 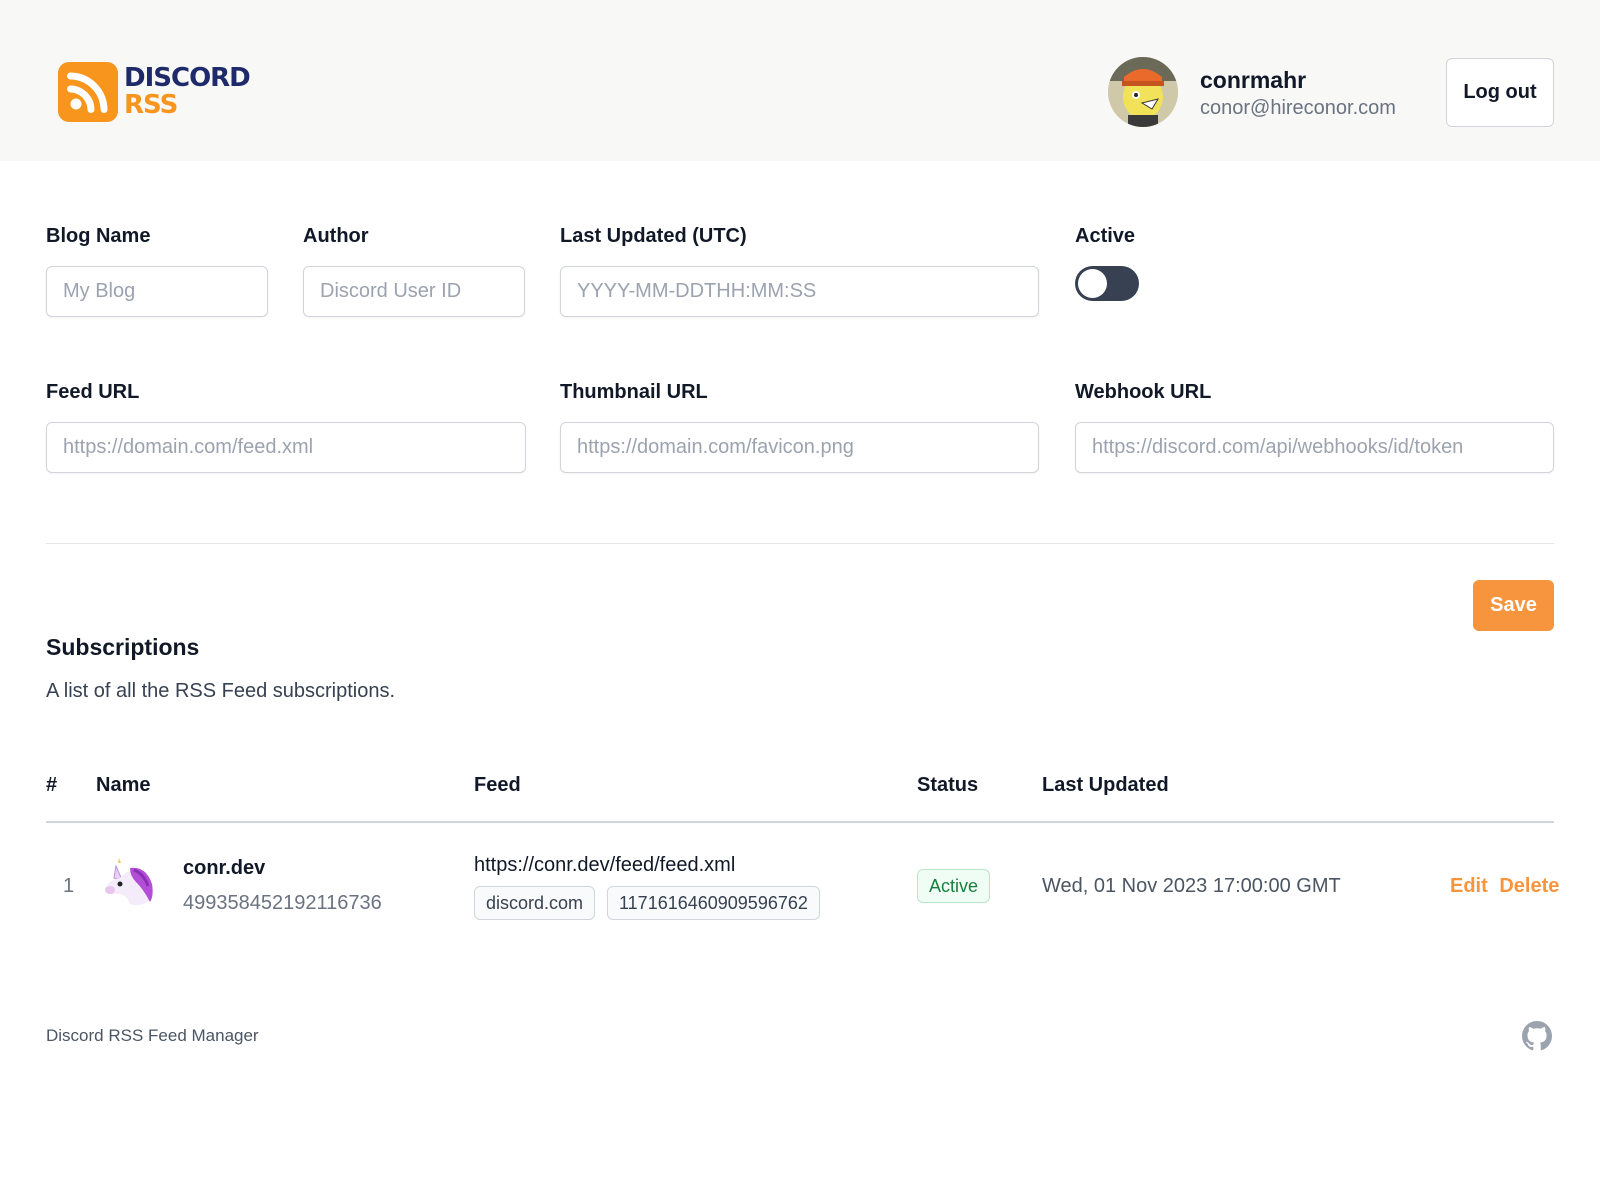 What do you see at coordinates (1105, 785) in the screenshot?
I see `column-header-last-updated: Last Updated` at bounding box center [1105, 785].